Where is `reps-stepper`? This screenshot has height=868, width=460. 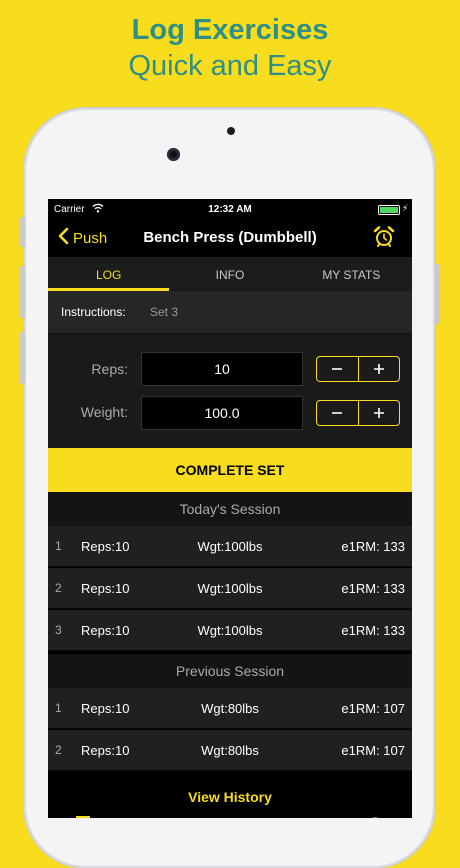 reps-stepper is located at coordinates (358, 369).